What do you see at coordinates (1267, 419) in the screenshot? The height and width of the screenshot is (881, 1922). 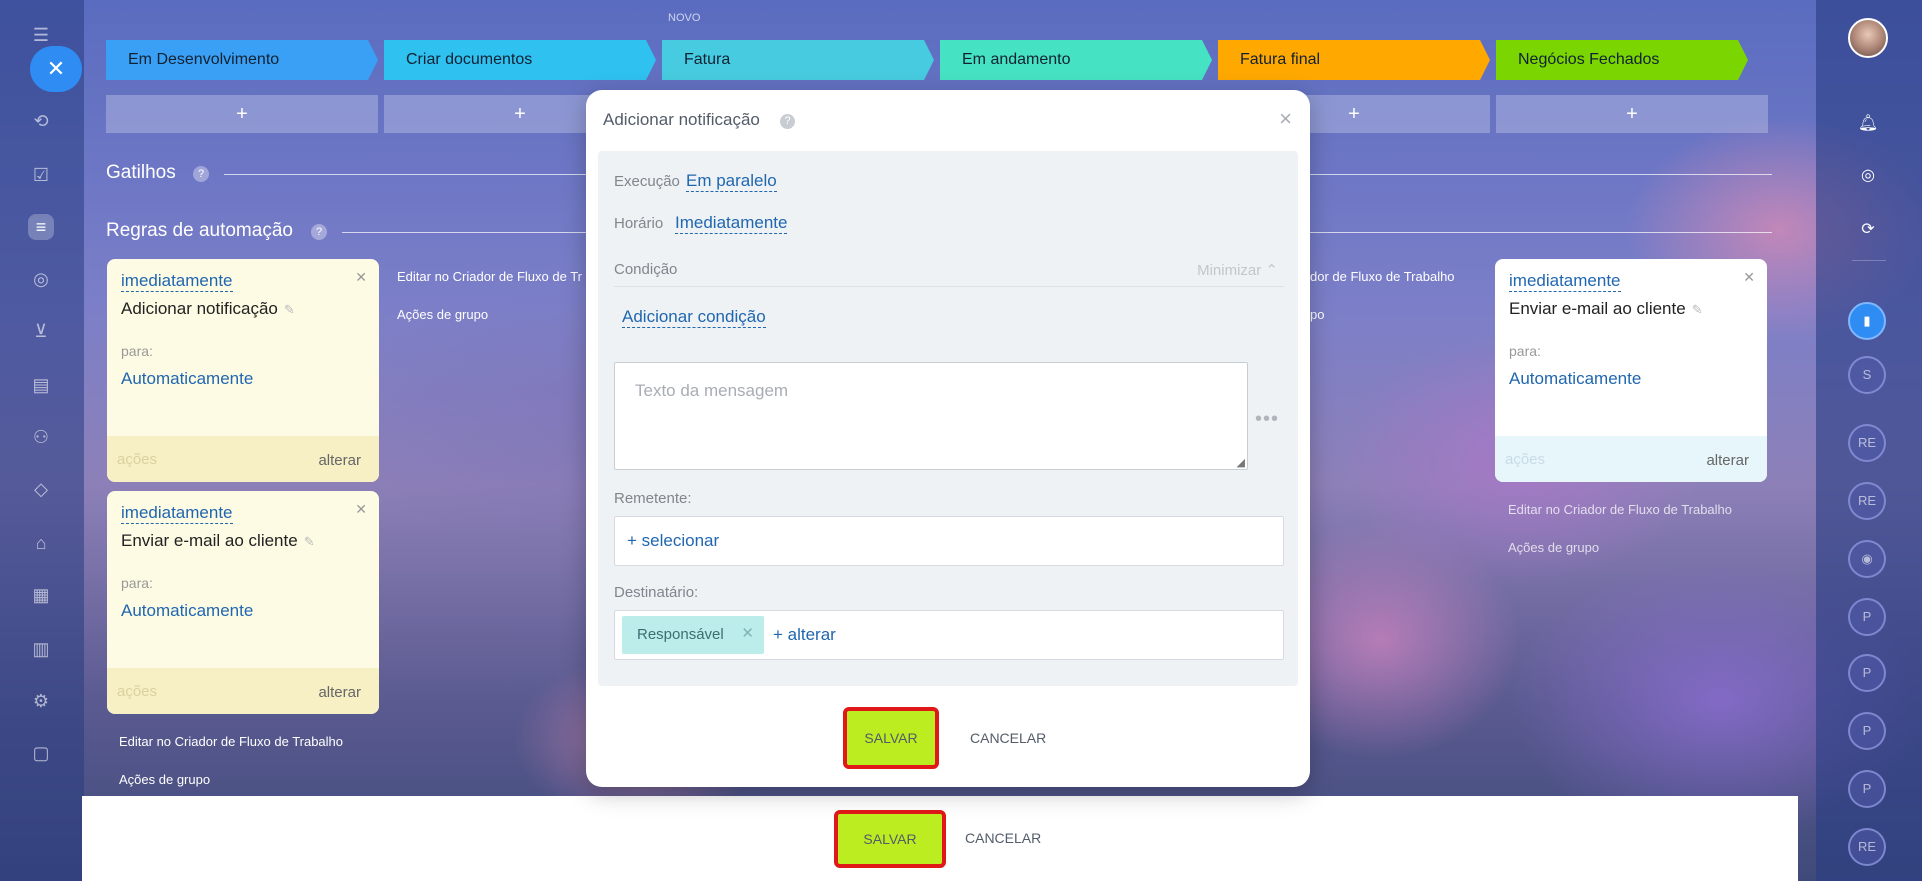 I see `more-options-icon: •••` at bounding box center [1267, 419].